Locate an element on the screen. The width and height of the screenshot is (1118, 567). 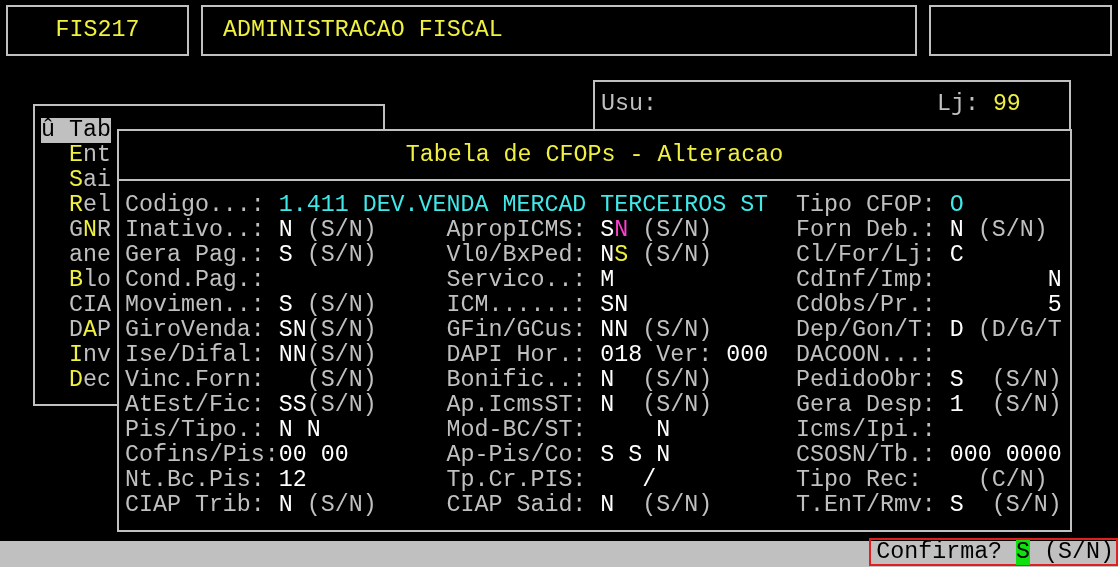
field-label: DAPI Hor.: is located at coordinates (517, 355).